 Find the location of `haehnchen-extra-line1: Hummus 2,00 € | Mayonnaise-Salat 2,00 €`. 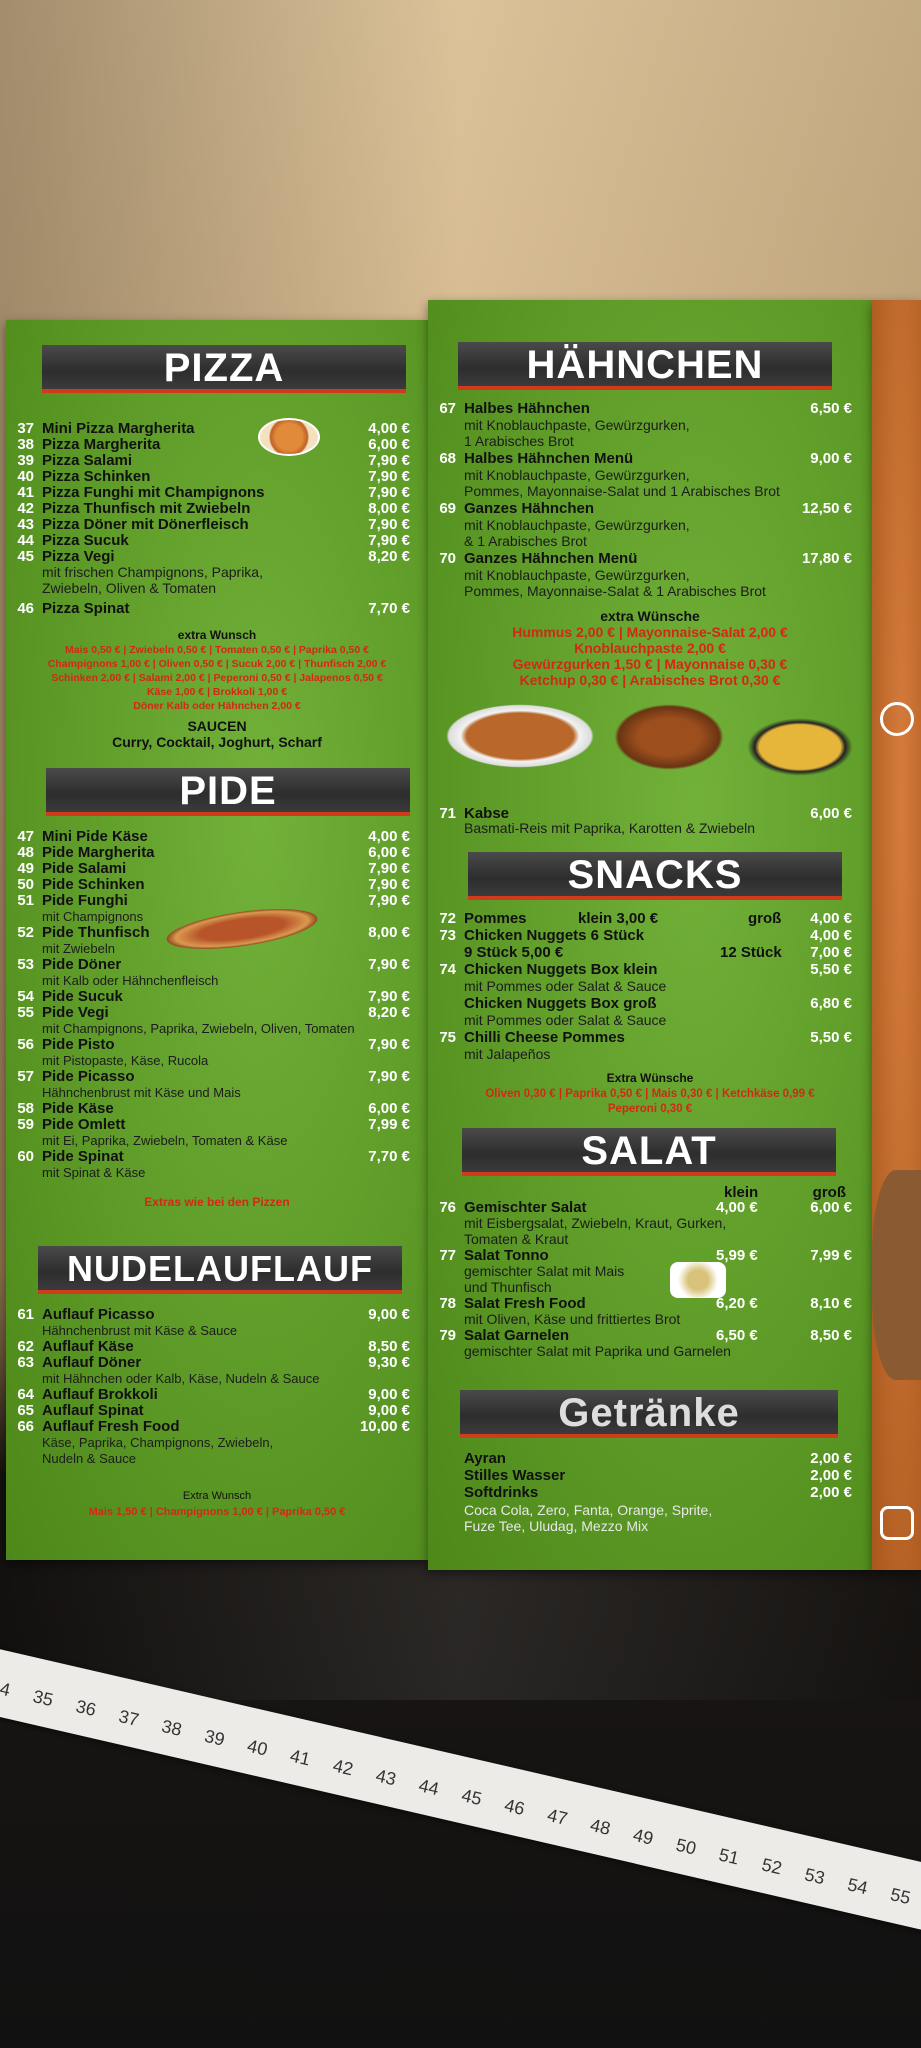

haehnchen-extra-line1: Hummus 2,00 € | Mayonnaise-Salat 2,00 € is located at coordinates (650, 632).